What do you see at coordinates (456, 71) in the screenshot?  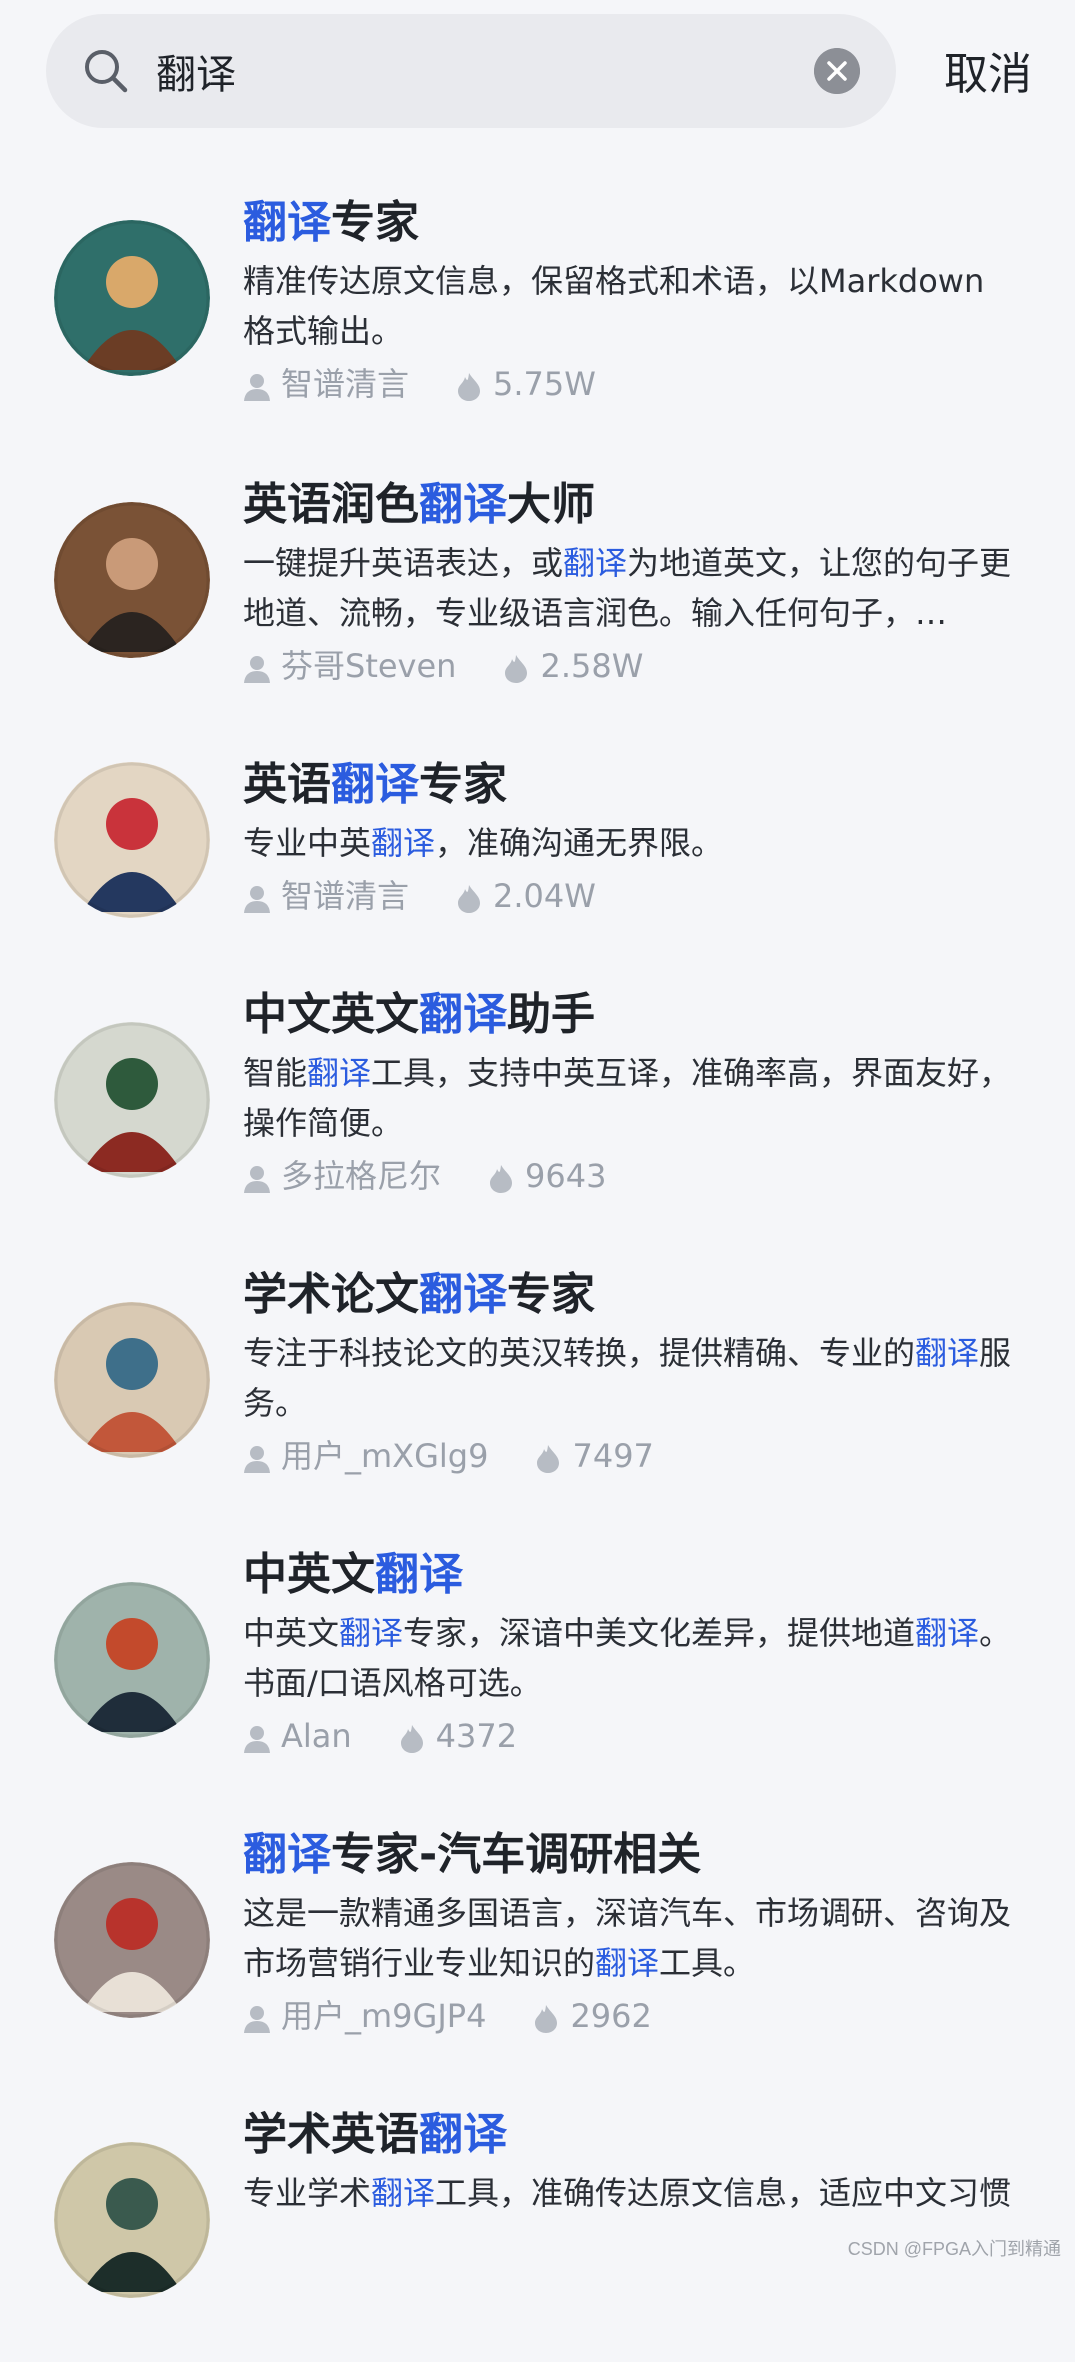 I see `search-input` at bounding box center [456, 71].